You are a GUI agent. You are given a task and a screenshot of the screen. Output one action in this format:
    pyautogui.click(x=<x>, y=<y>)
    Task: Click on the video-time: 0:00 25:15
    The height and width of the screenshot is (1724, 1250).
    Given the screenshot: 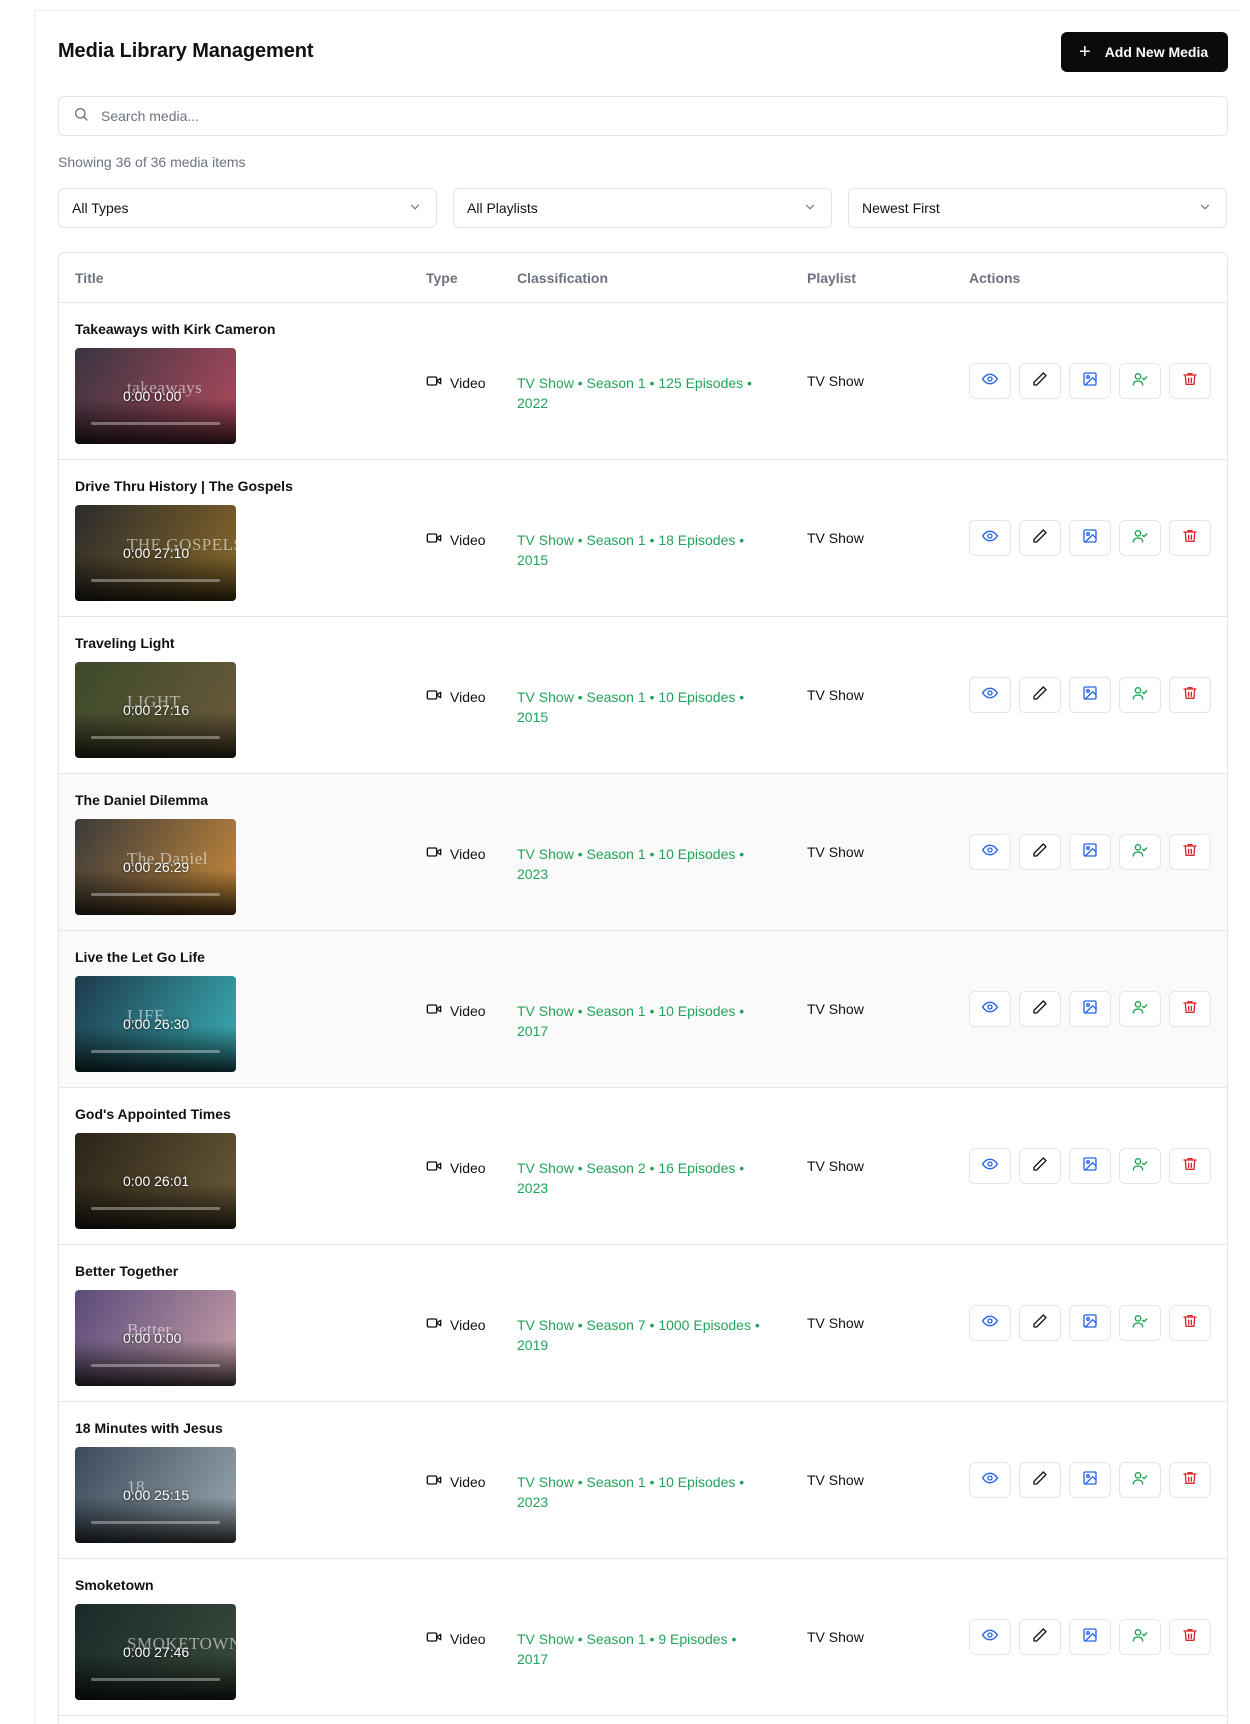 What is the action you would take?
    pyautogui.click(x=156, y=1495)
    